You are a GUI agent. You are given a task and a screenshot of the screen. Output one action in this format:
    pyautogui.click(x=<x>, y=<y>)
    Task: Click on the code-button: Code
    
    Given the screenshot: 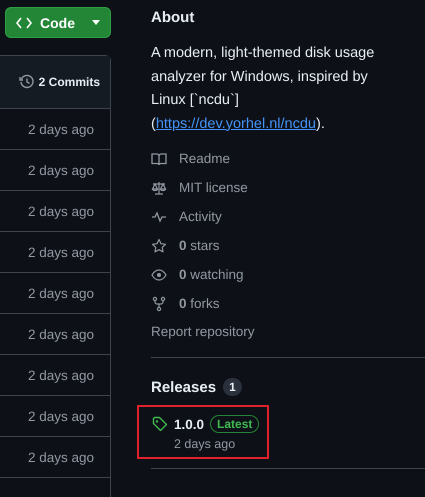 What is the action you would take?
    pyautogui.click(x=58, y=22)
    